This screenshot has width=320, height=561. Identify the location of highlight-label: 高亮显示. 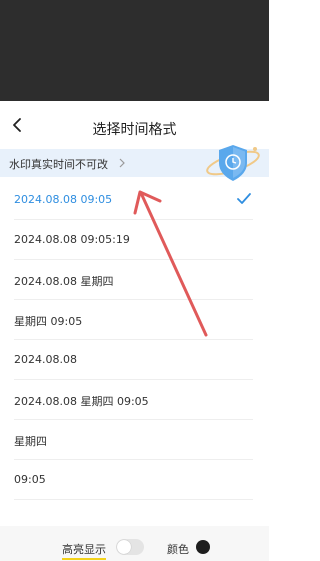
(84, 550).